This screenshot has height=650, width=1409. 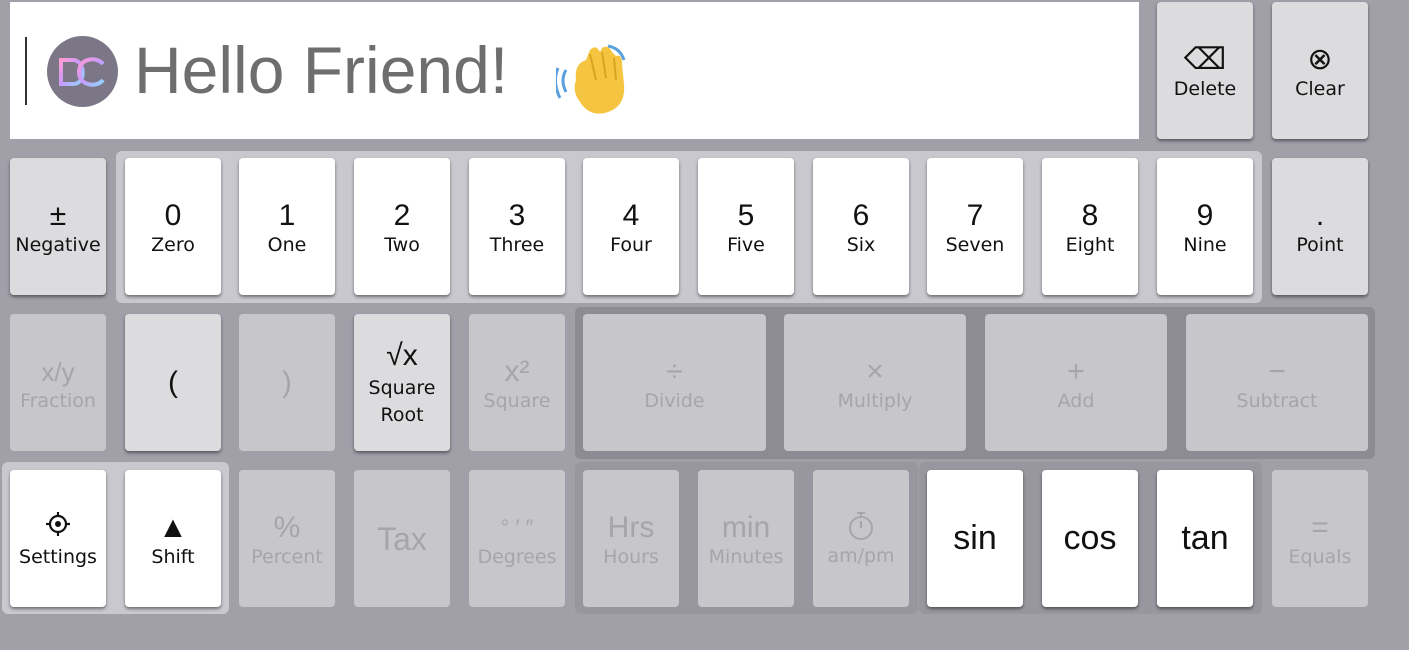 I want to click on point-symbol: ., so click(x=1320, y=215).